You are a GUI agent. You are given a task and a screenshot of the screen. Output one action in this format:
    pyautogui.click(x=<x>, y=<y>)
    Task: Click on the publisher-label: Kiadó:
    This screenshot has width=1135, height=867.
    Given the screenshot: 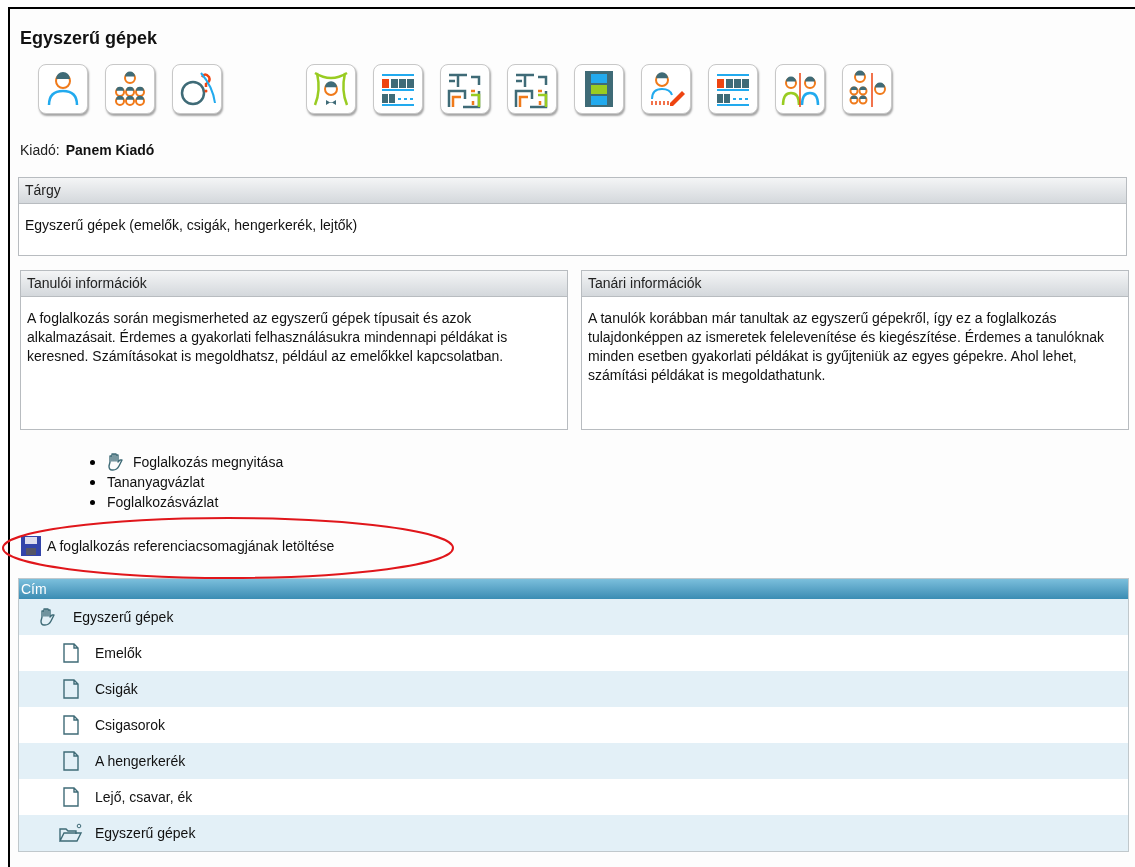 What is the action you would take?
    pyautogui.click(x=40, y=150)
    